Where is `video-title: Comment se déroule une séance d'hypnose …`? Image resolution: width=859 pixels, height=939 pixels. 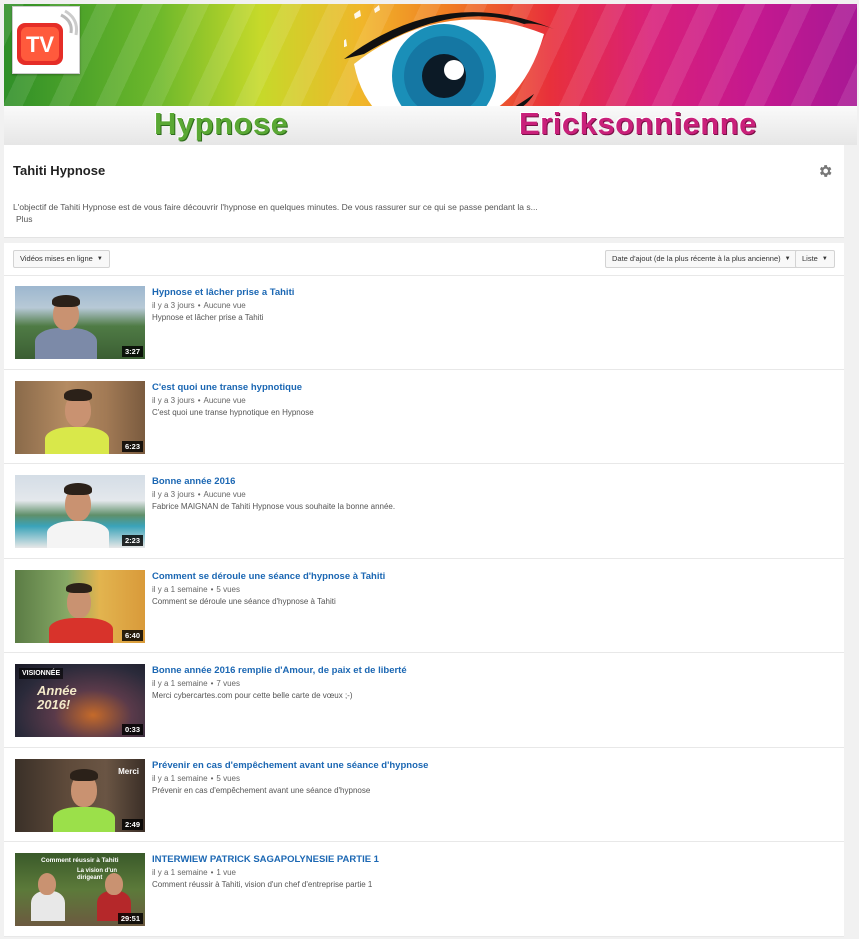 video-title: Comment se déroule une séance d'hypnose … is located at coordinates (268, 576).